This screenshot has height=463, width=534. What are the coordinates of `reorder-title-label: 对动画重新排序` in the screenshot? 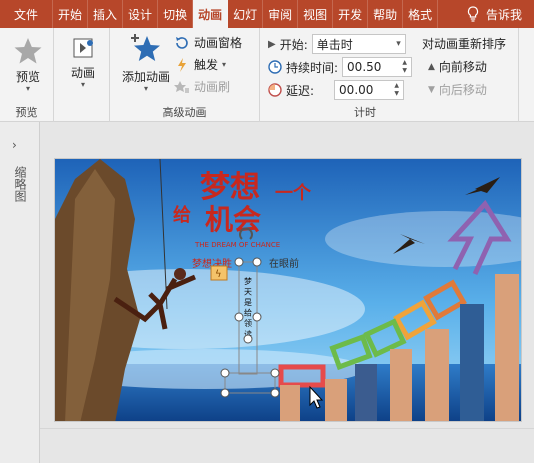 It's located at (464, 44).